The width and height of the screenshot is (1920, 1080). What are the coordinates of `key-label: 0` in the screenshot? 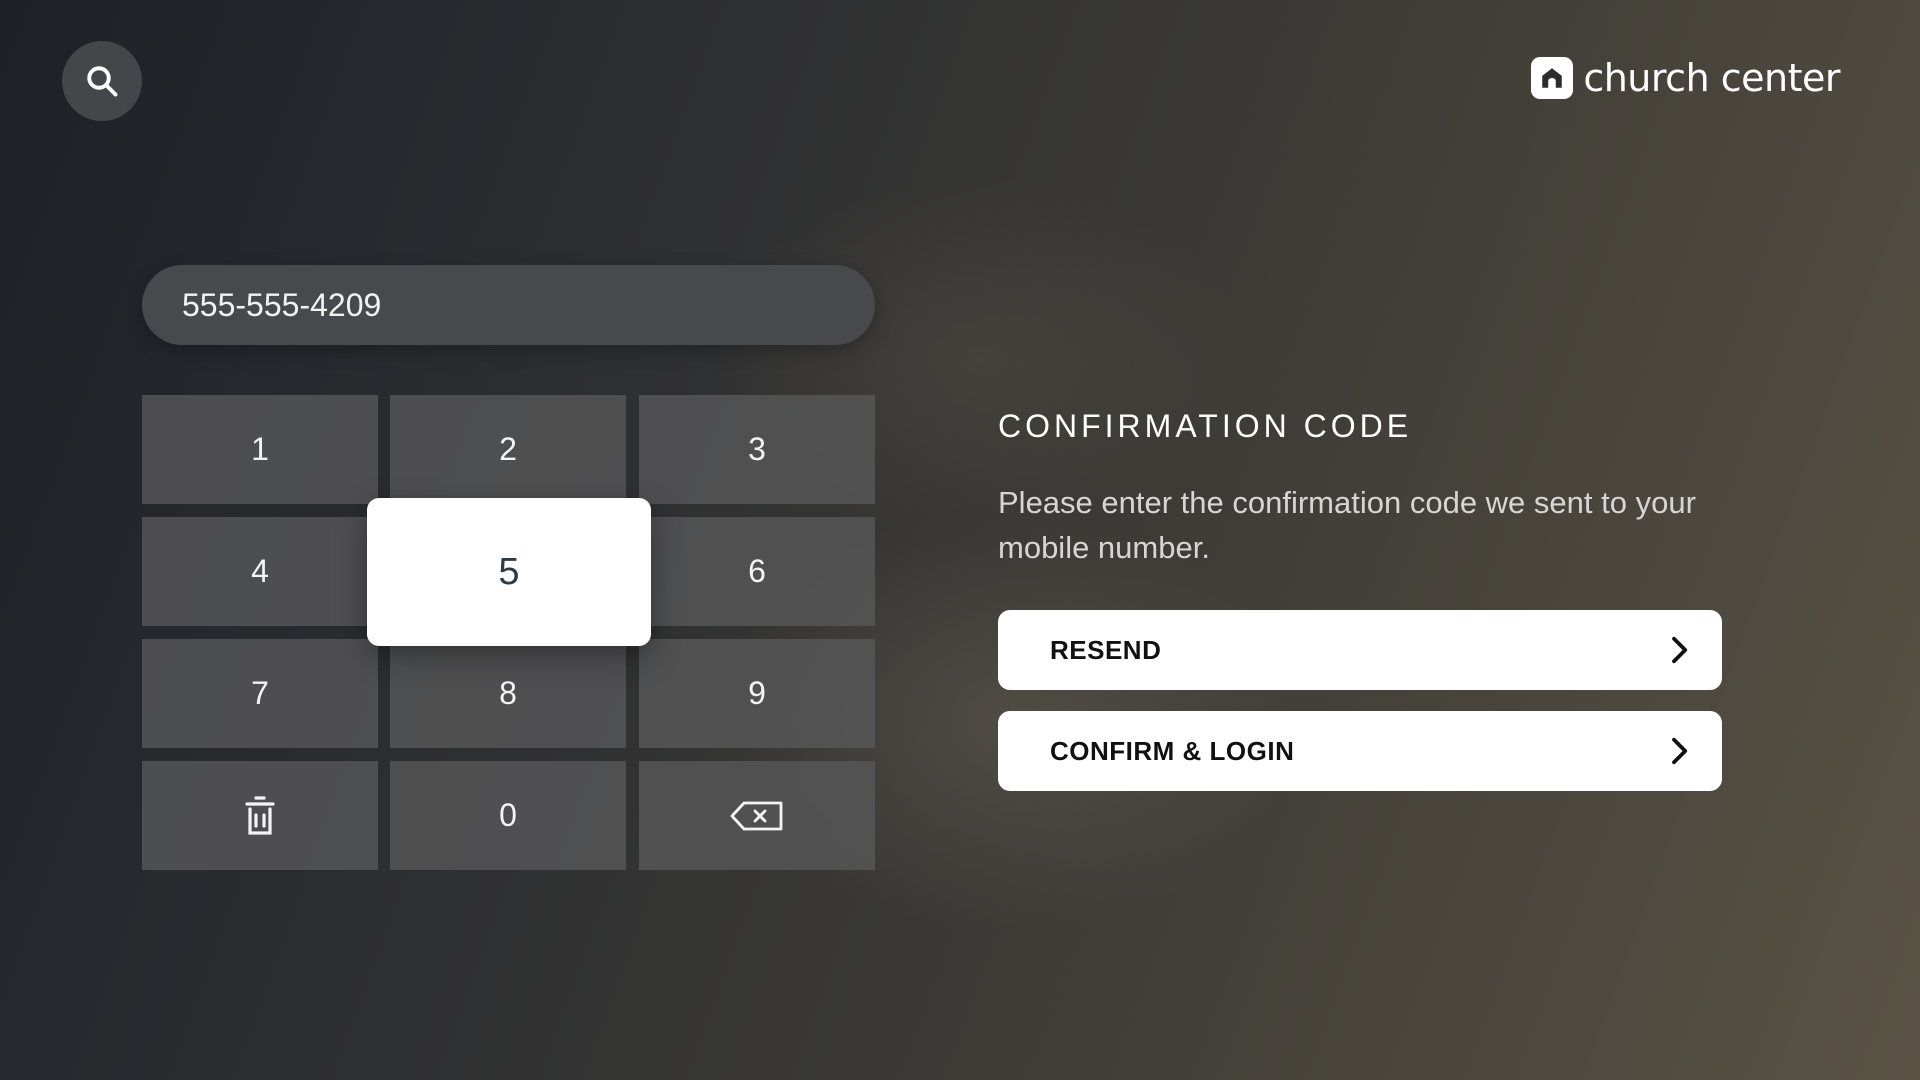 It's located at (508, 815).